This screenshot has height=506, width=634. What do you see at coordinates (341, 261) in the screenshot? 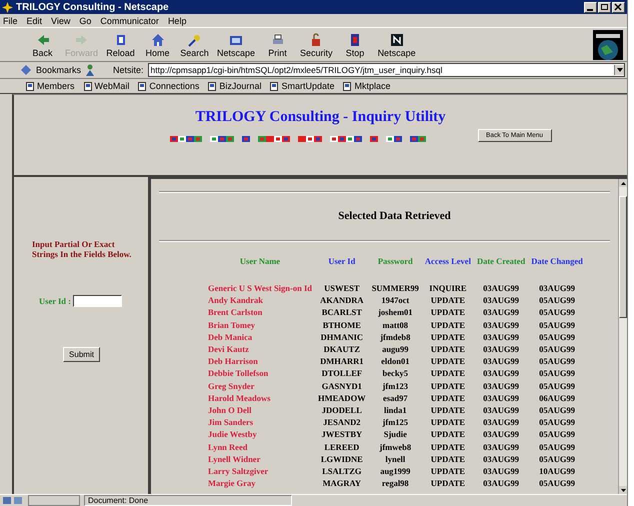
I see `column-header: User Id` at bounding box center [341, 261].